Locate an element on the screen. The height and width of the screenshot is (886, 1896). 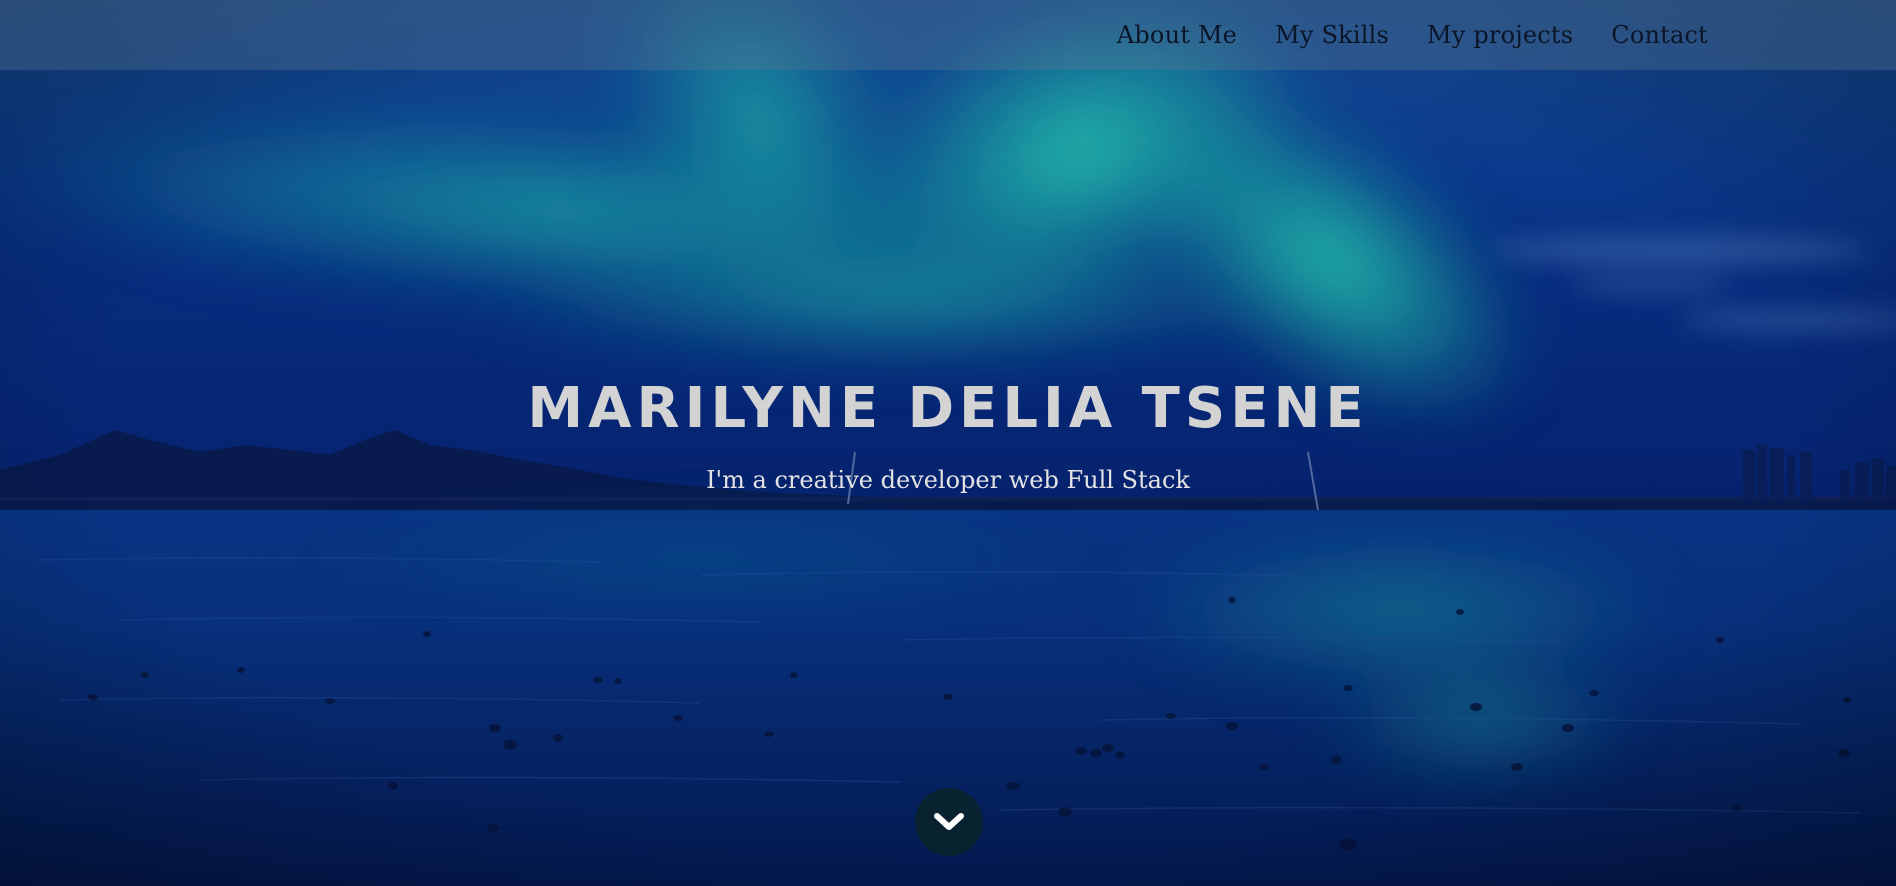
nav-link-my-skills: My Skills is located at coordinates (1332, 35).